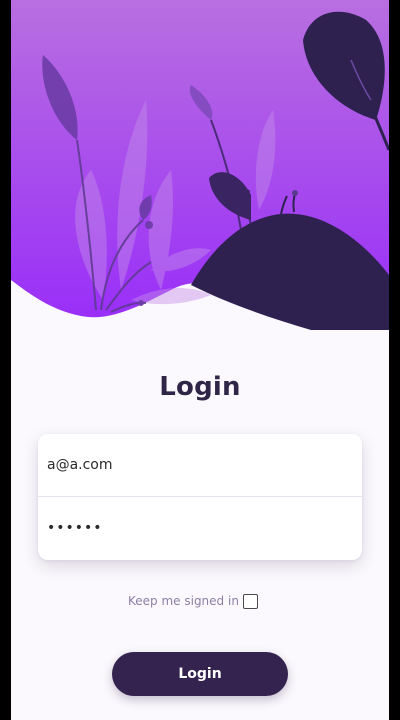  I want to click on email-field, so click(200, 465).